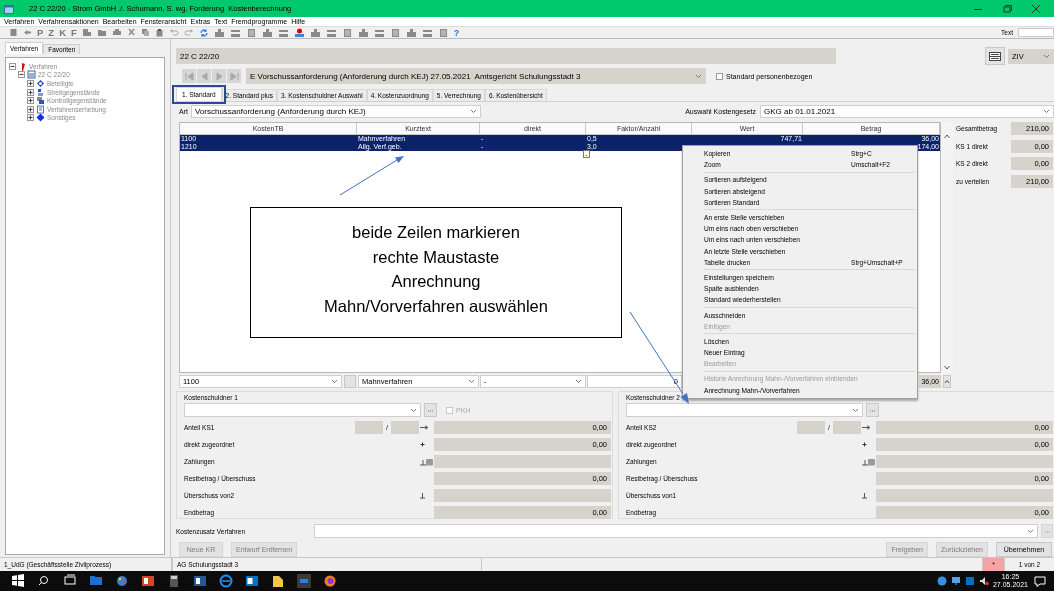 This screenshot has width=1054, height=591. What do you see at coordinates (203, 32) in the screenshot?
I see `refresh-icon` at bounding box center [203, 32].